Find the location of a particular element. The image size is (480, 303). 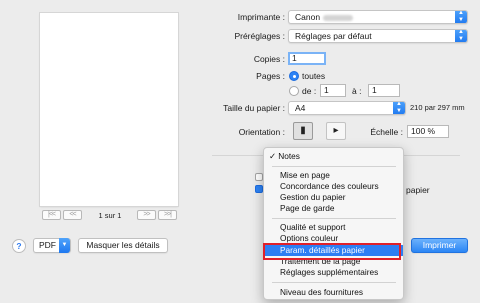

pages-all-radio is located at coordinates (294, 76).